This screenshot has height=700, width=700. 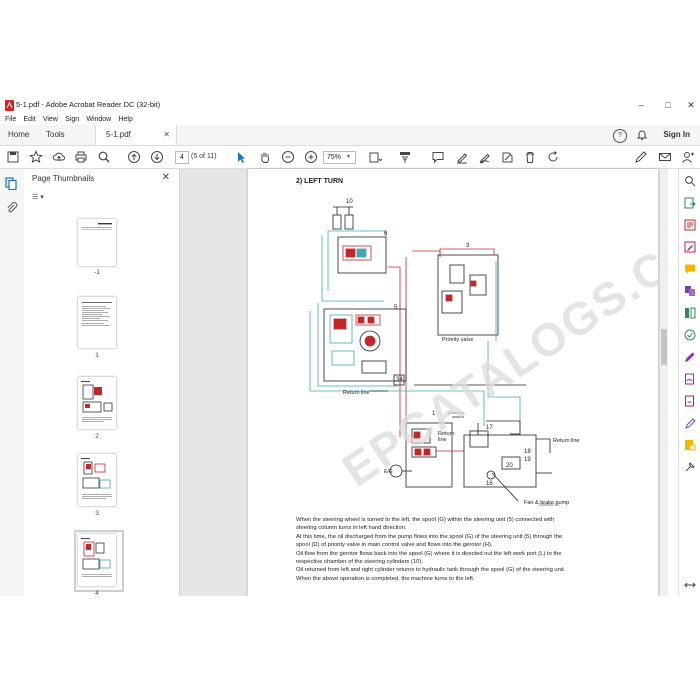 I want to click on return-line-label-1: Return line, so click(x=356, y=393).